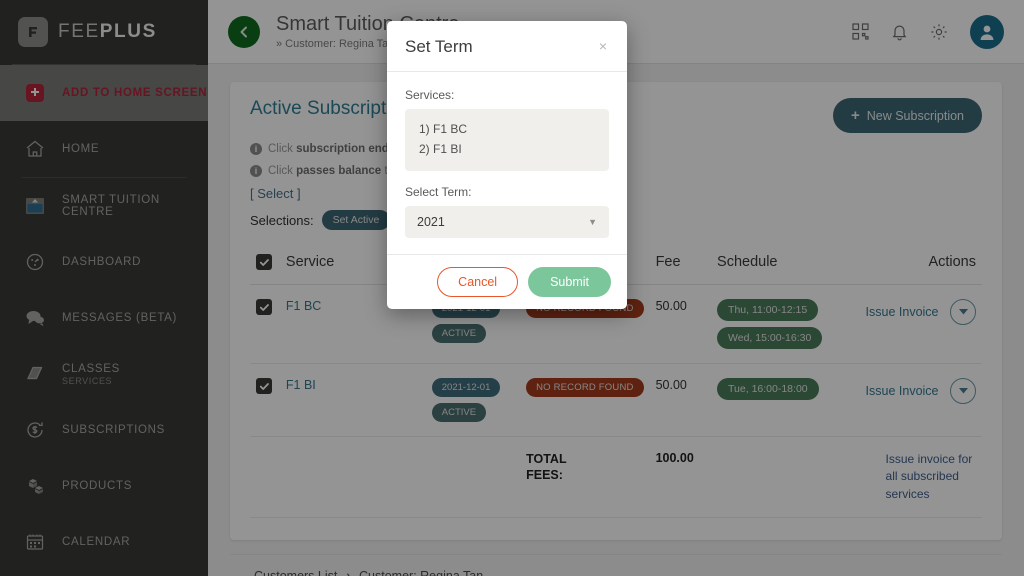 The image size is (1024, 576). What do you see at coordinates (438, 191) in the screenshot?
I see `select-term-label: Select Term:` at bounding box center [438, 191].